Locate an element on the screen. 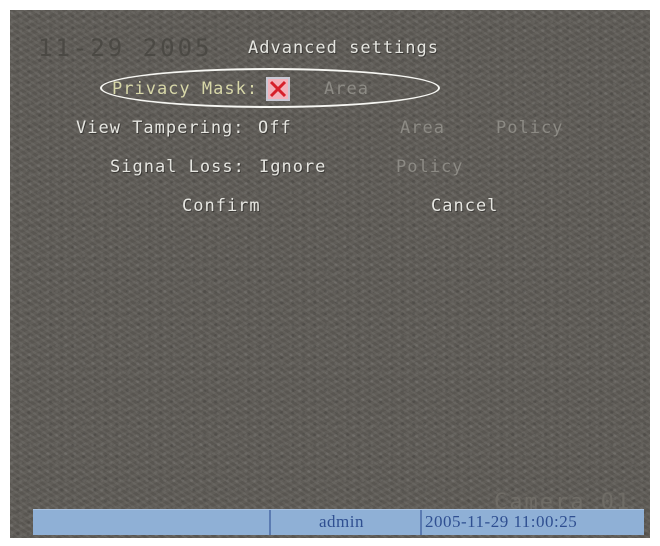 The image size is (660, 546). view-tampering-policy-button: Policy is located at coordinates (529, 128).